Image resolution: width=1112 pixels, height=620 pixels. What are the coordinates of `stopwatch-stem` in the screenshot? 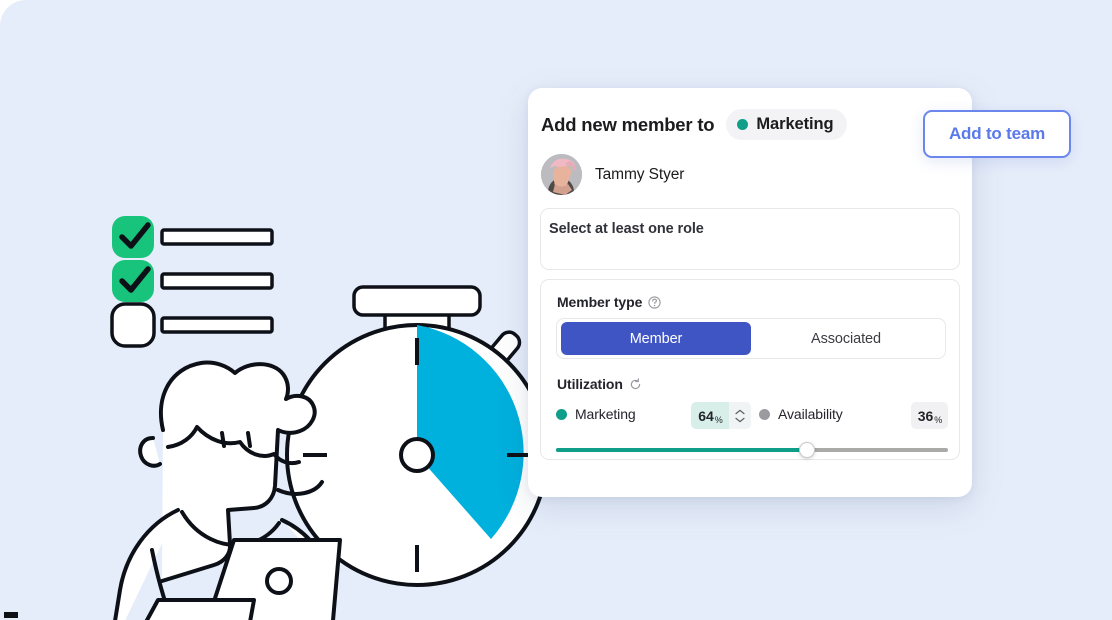 It's located at (417, 315).